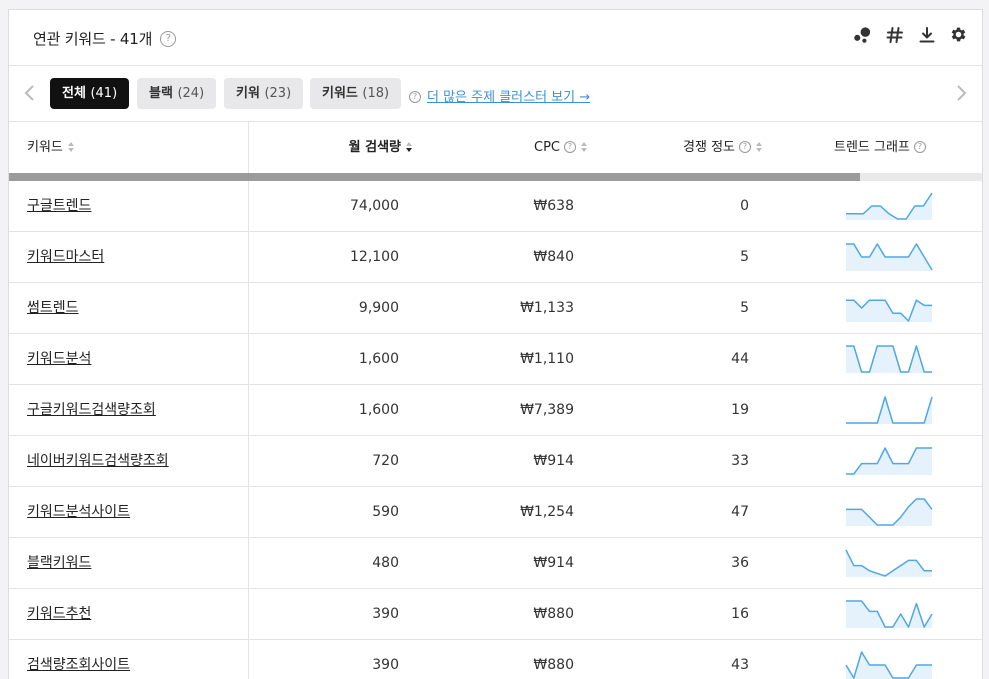  Describe the element at coordinates (435, 177) in the screenshot. I see `scroll-progress-fill` at that location.